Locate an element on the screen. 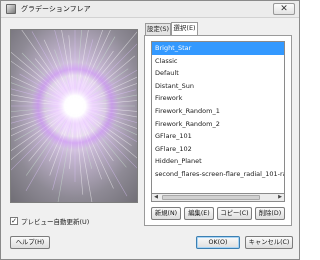 Image resolution: width=320 pixels, height=260 pixels. list-item: Default is located at coordinates (218, 73).